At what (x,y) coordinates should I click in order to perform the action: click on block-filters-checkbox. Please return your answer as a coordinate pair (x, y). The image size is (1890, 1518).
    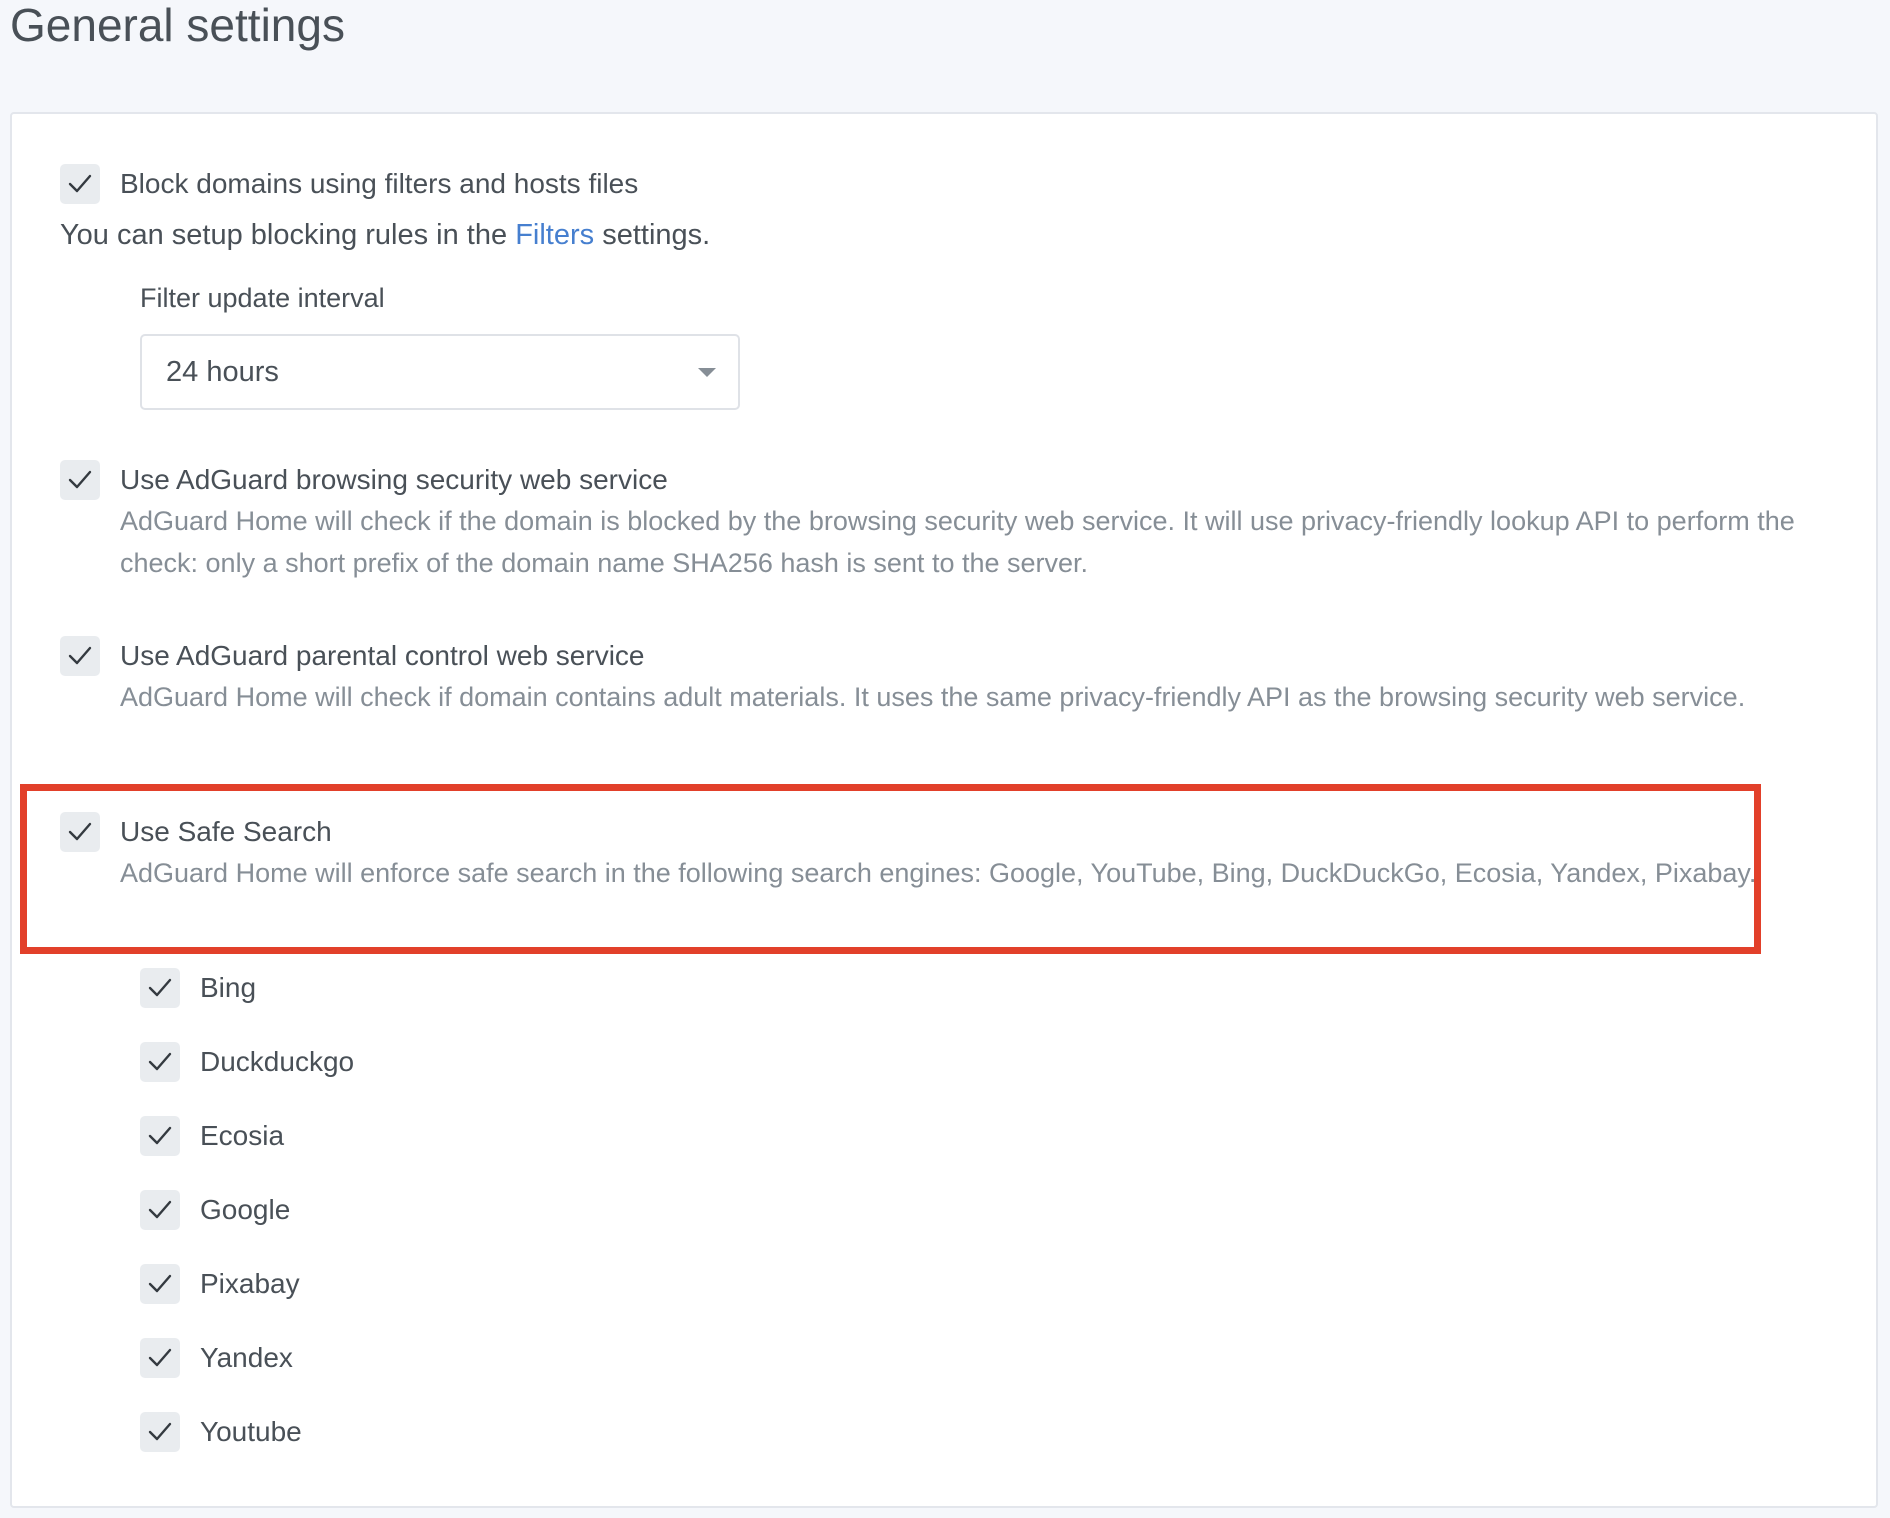
    Looking at the image, I should click on (80, 184).